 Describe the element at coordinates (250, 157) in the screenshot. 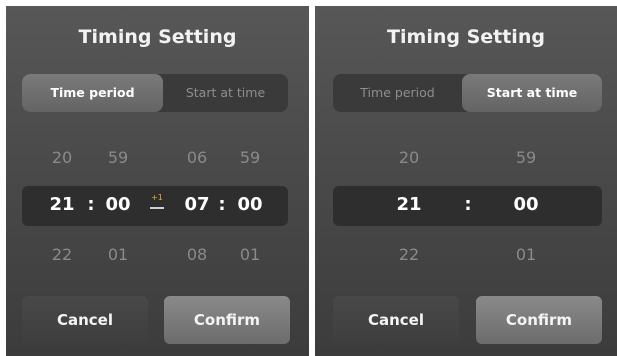

I see `end-minute-prev: 59` at that location.